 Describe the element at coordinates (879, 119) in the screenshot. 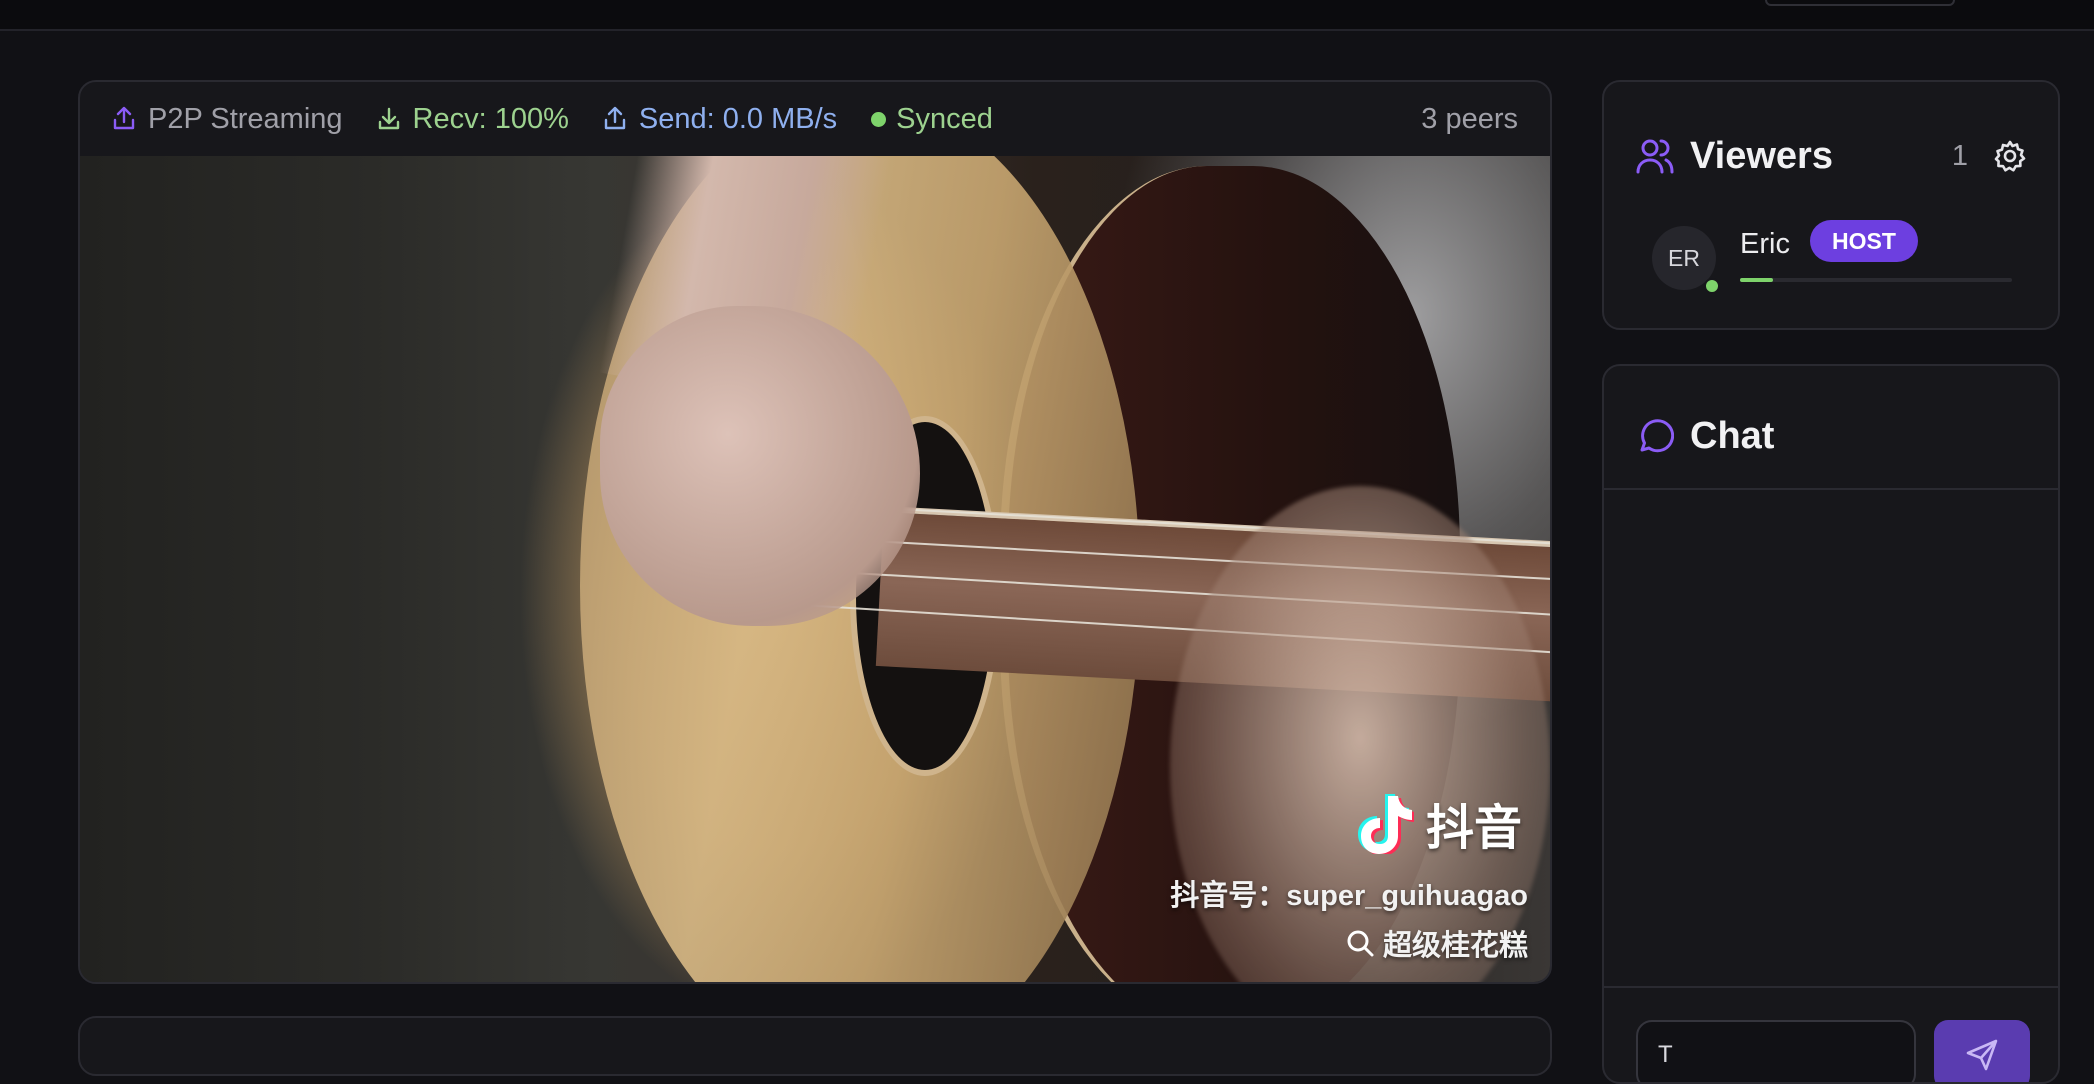

I see `sync-dot-icon` at that location.